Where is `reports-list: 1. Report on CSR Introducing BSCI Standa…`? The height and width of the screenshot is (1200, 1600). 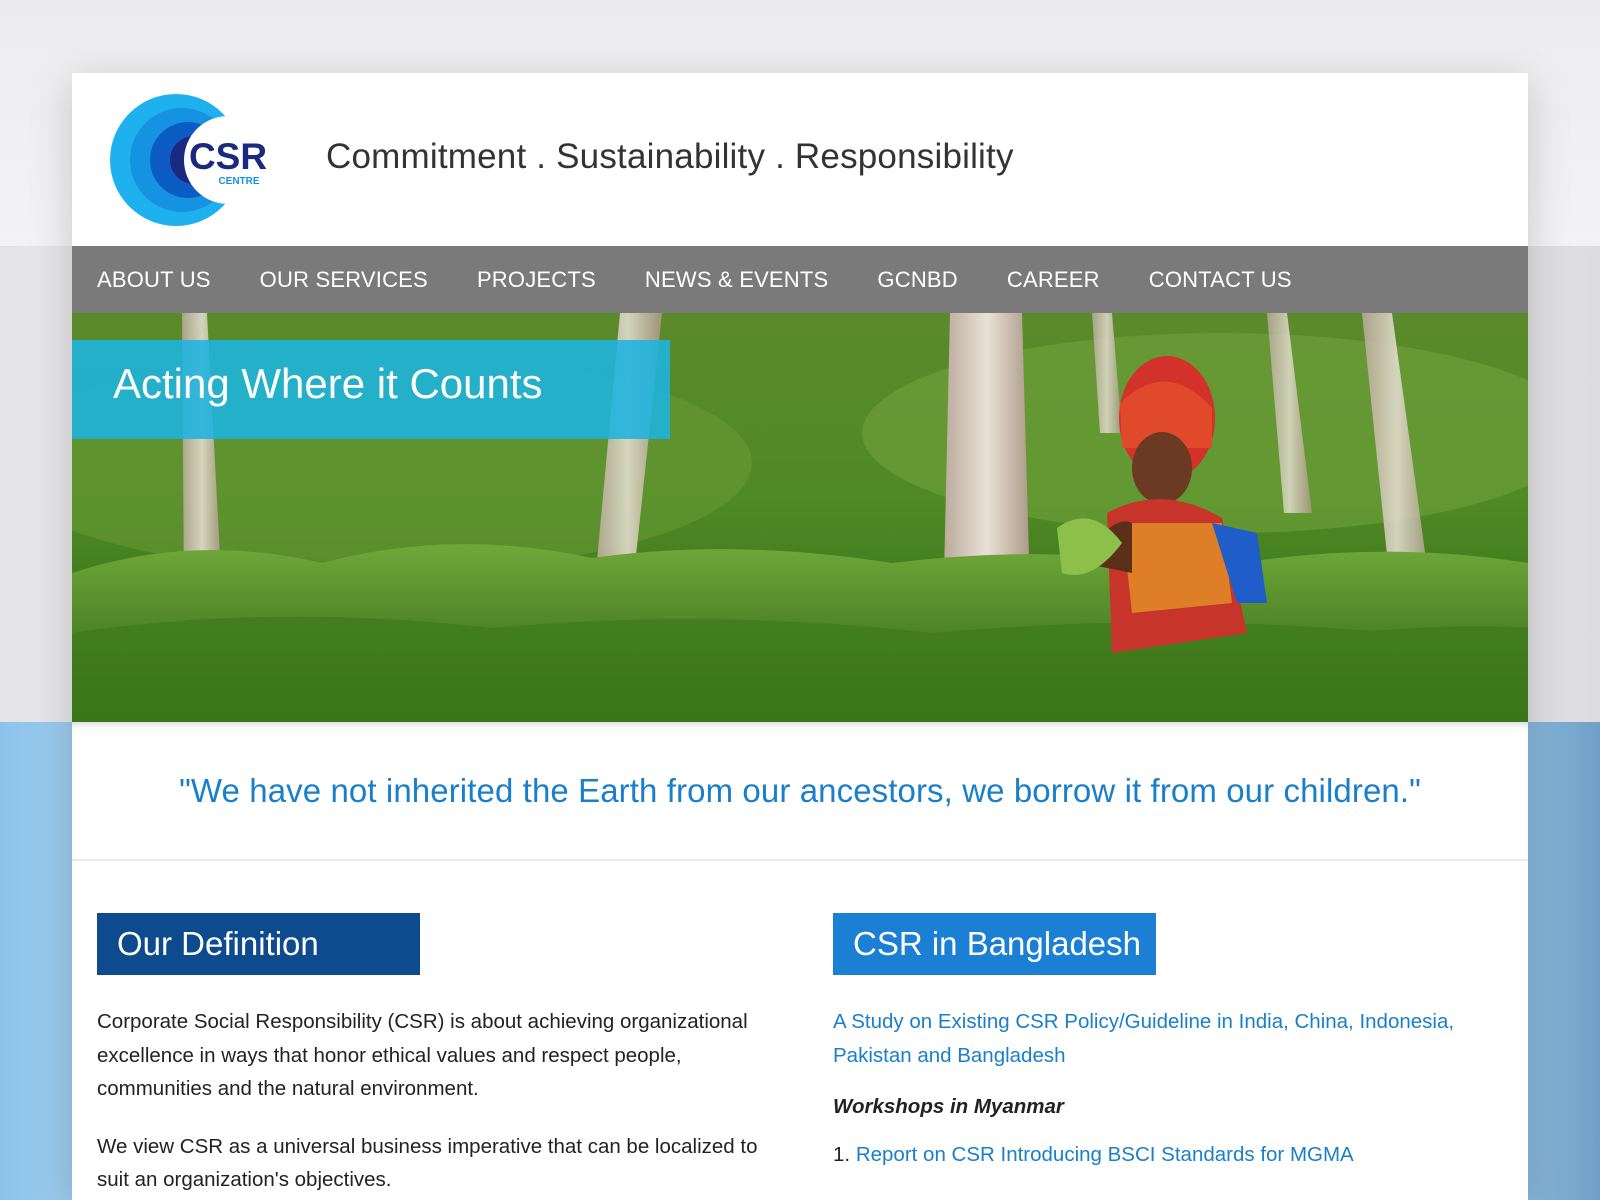
reports-list: 1. Report on CSR Introducing BSCI Standa… is located at coordinates (1163, 1155).